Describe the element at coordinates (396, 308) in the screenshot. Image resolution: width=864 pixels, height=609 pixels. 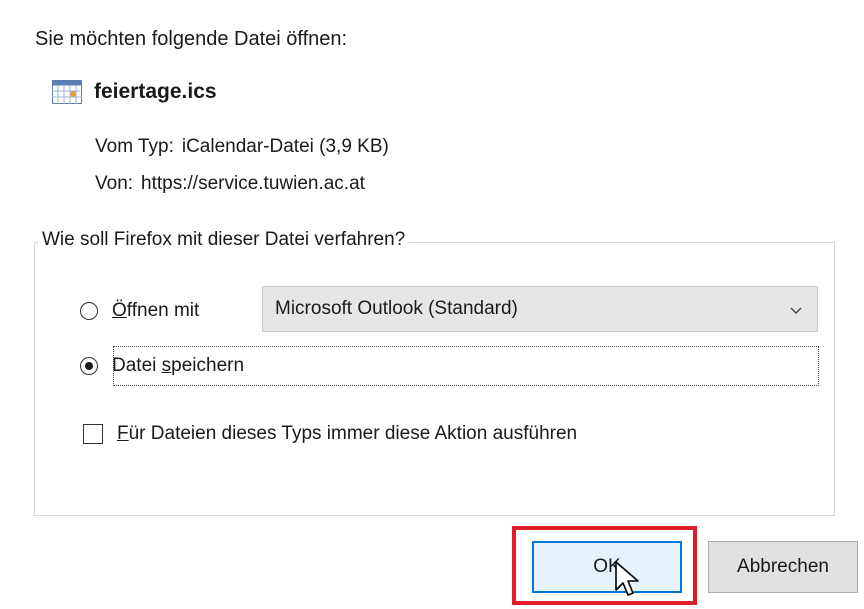
I see `application-select-value: Microsoft Outlook (Standard)` at that location.